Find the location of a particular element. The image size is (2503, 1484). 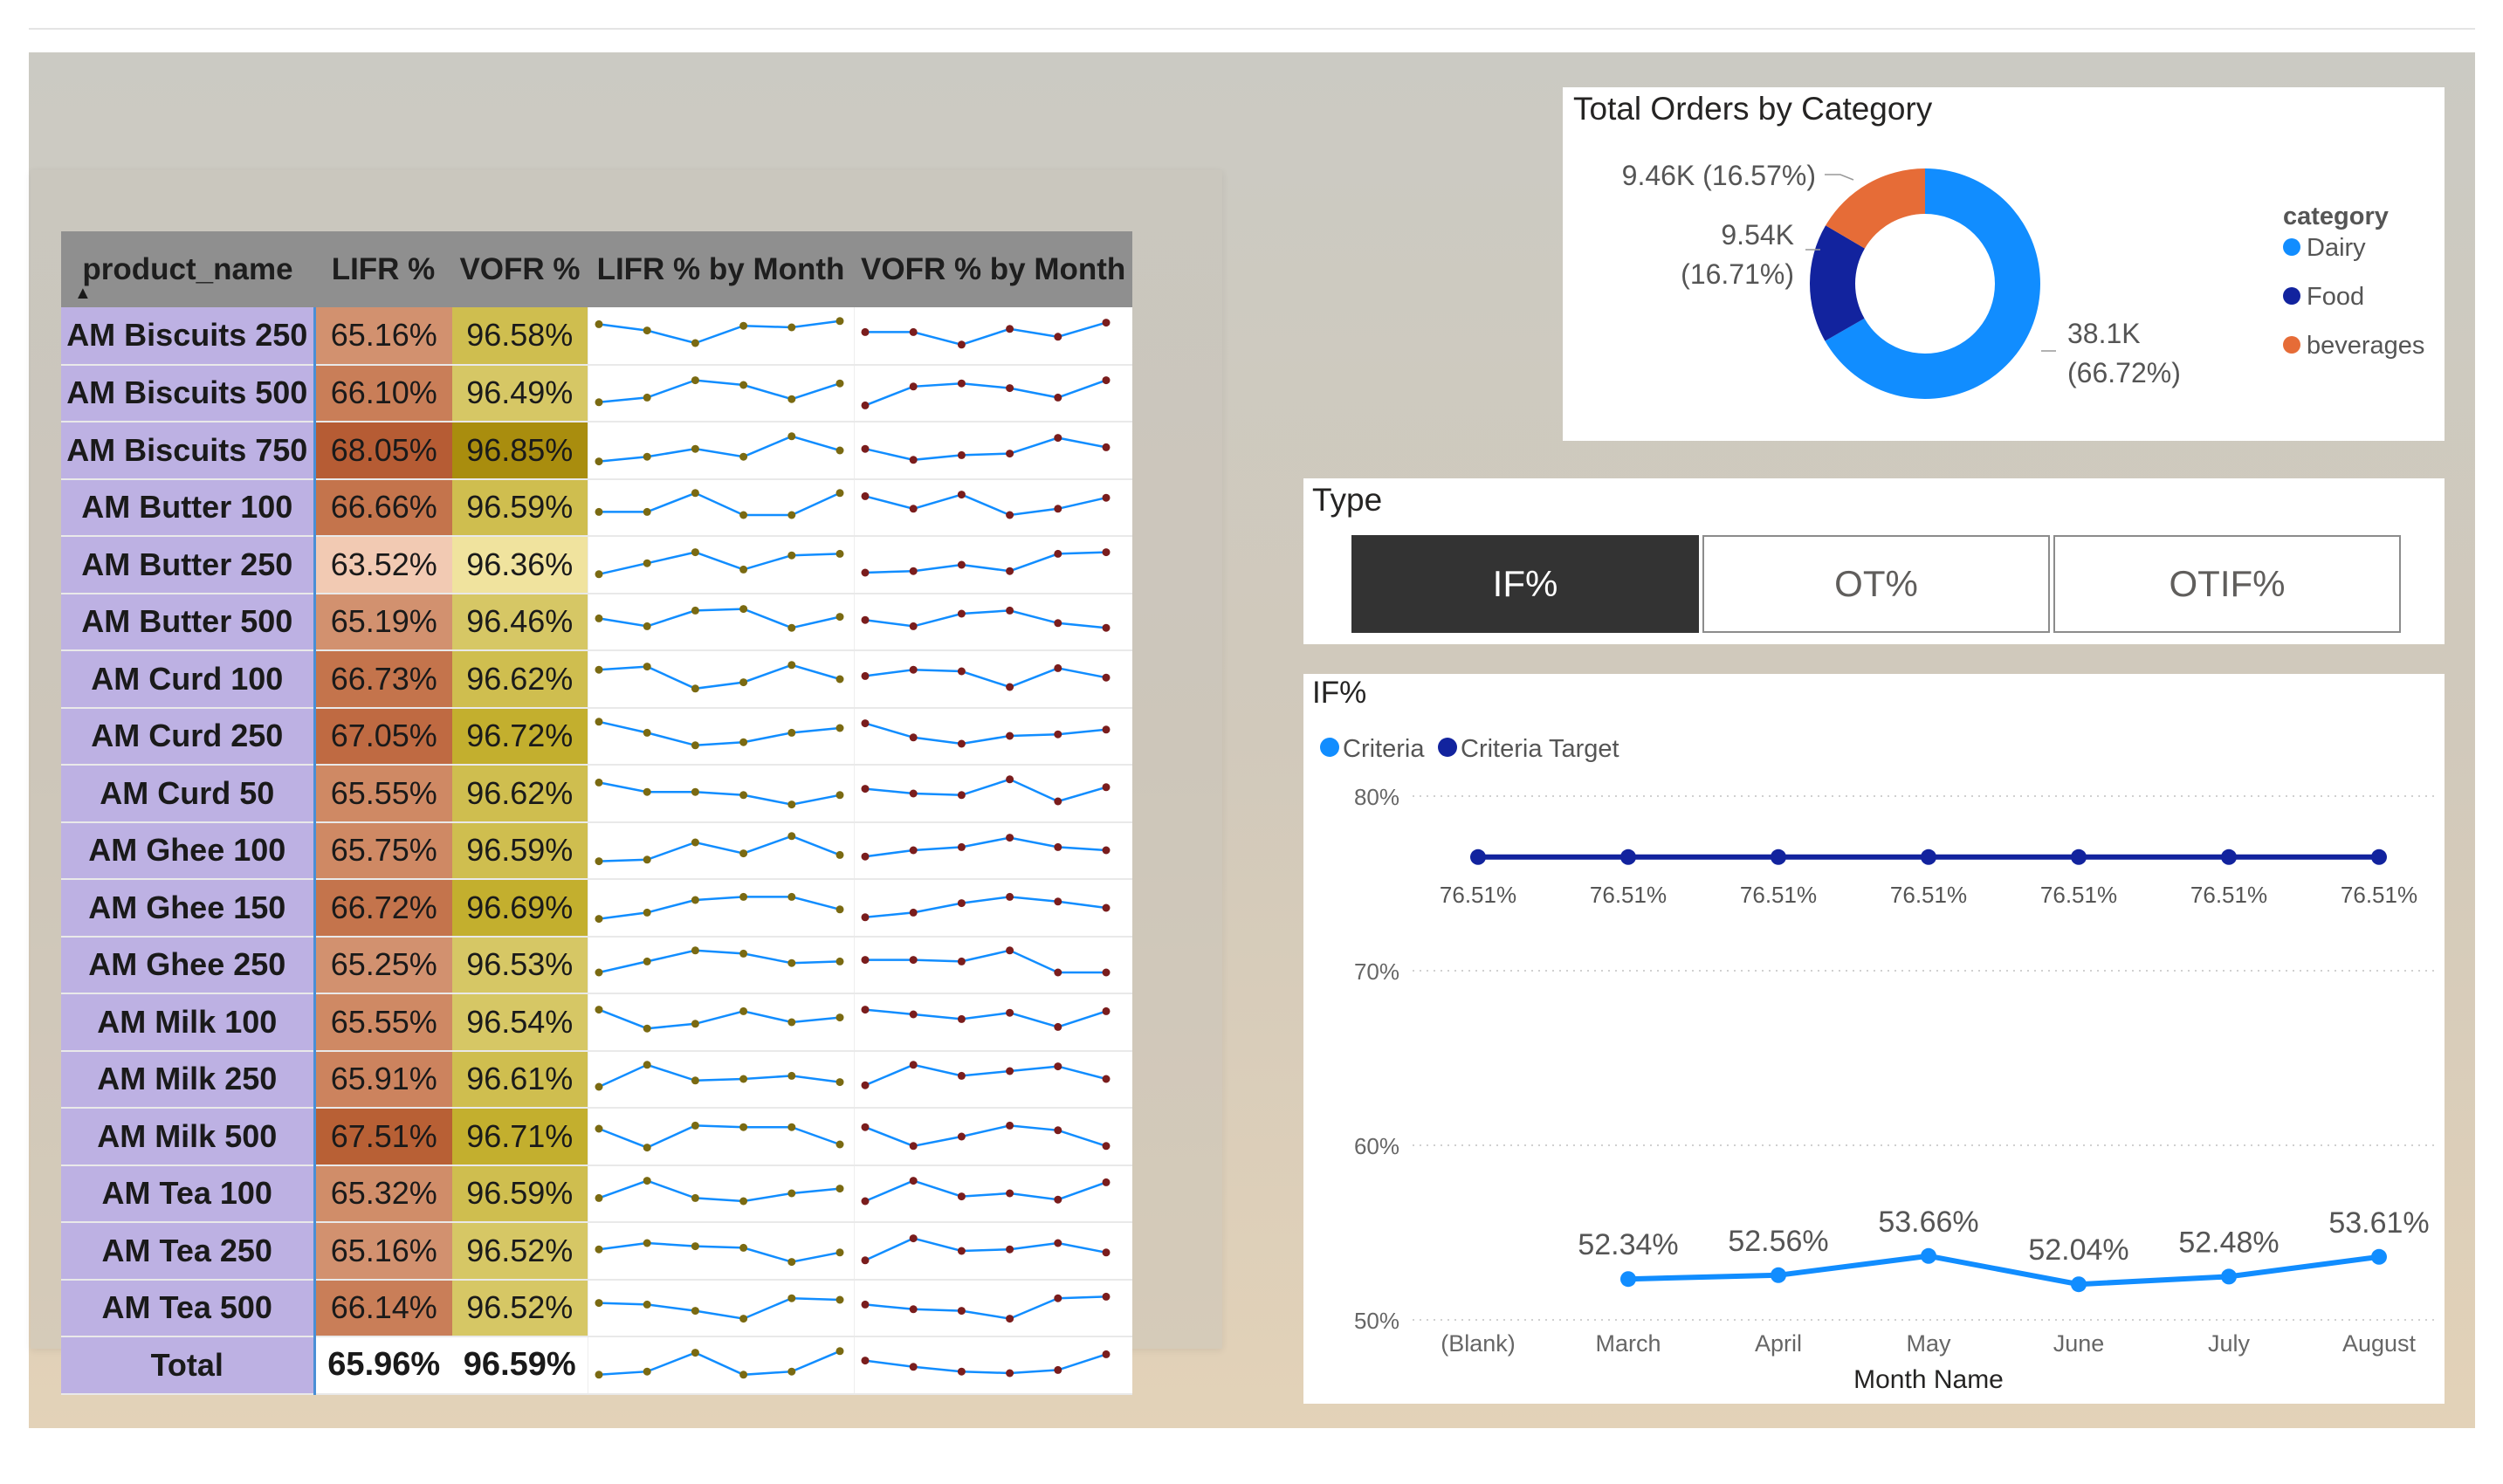

header-vofr: VOFR % is located at coordinates (520, 269).